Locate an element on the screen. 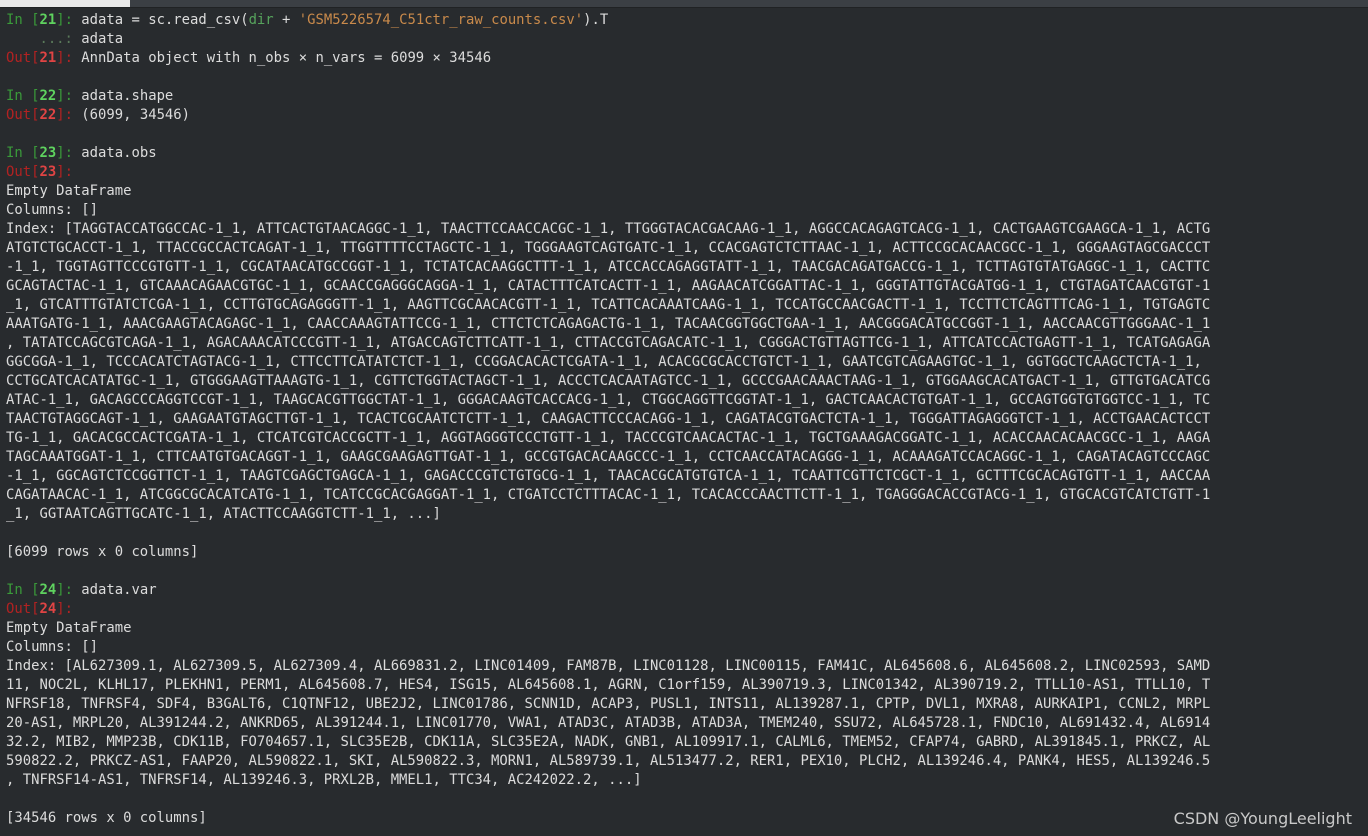 Image resolution: width=1368 pixels, height=836 pixels. input-line: In [22]: adata.shape is located at coordinates (656, 96).